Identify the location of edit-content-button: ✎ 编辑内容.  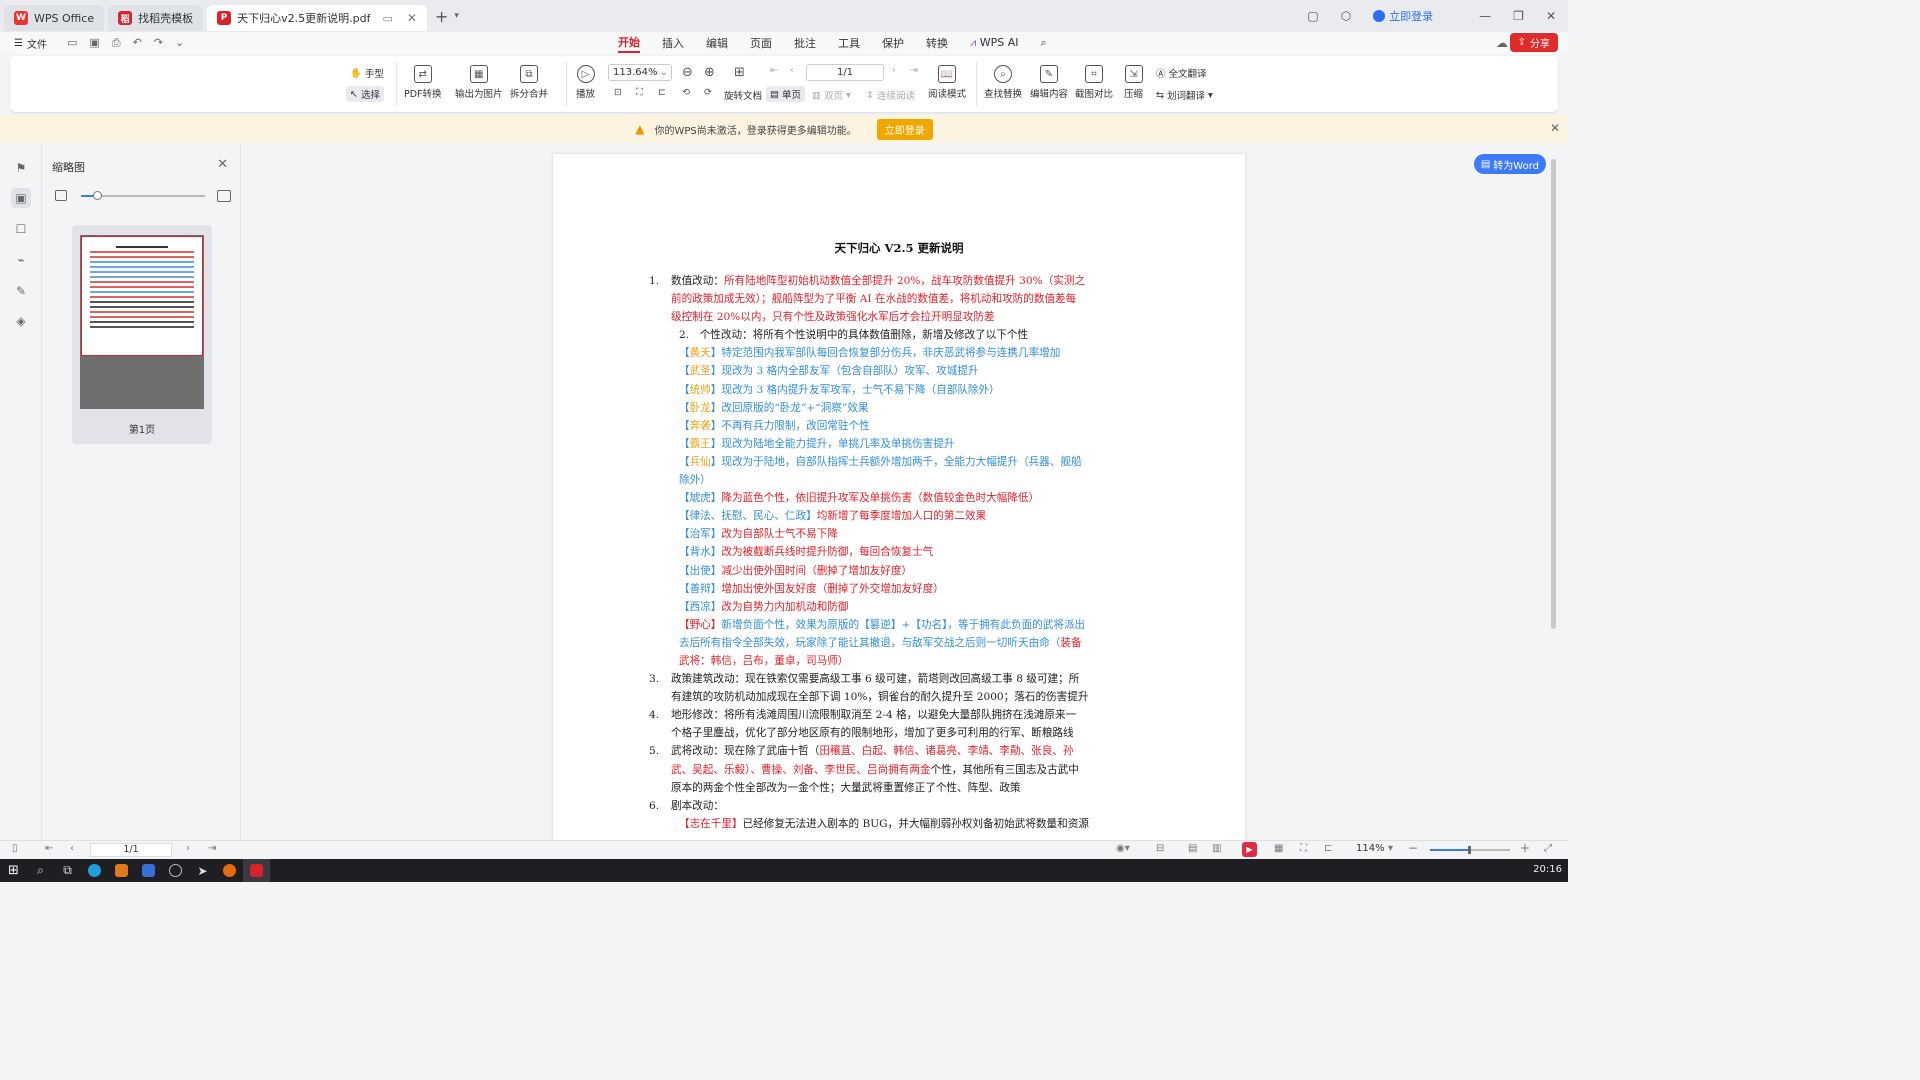
(1049, 82).